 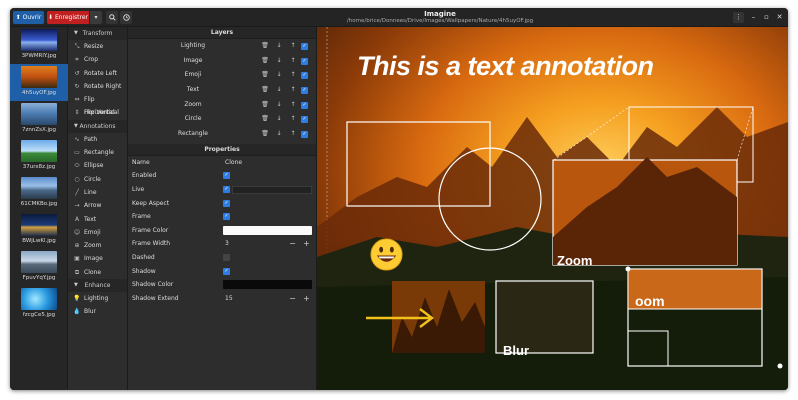 I want to click on section-transform: ▼ Transform, so click(x=97, y=33).